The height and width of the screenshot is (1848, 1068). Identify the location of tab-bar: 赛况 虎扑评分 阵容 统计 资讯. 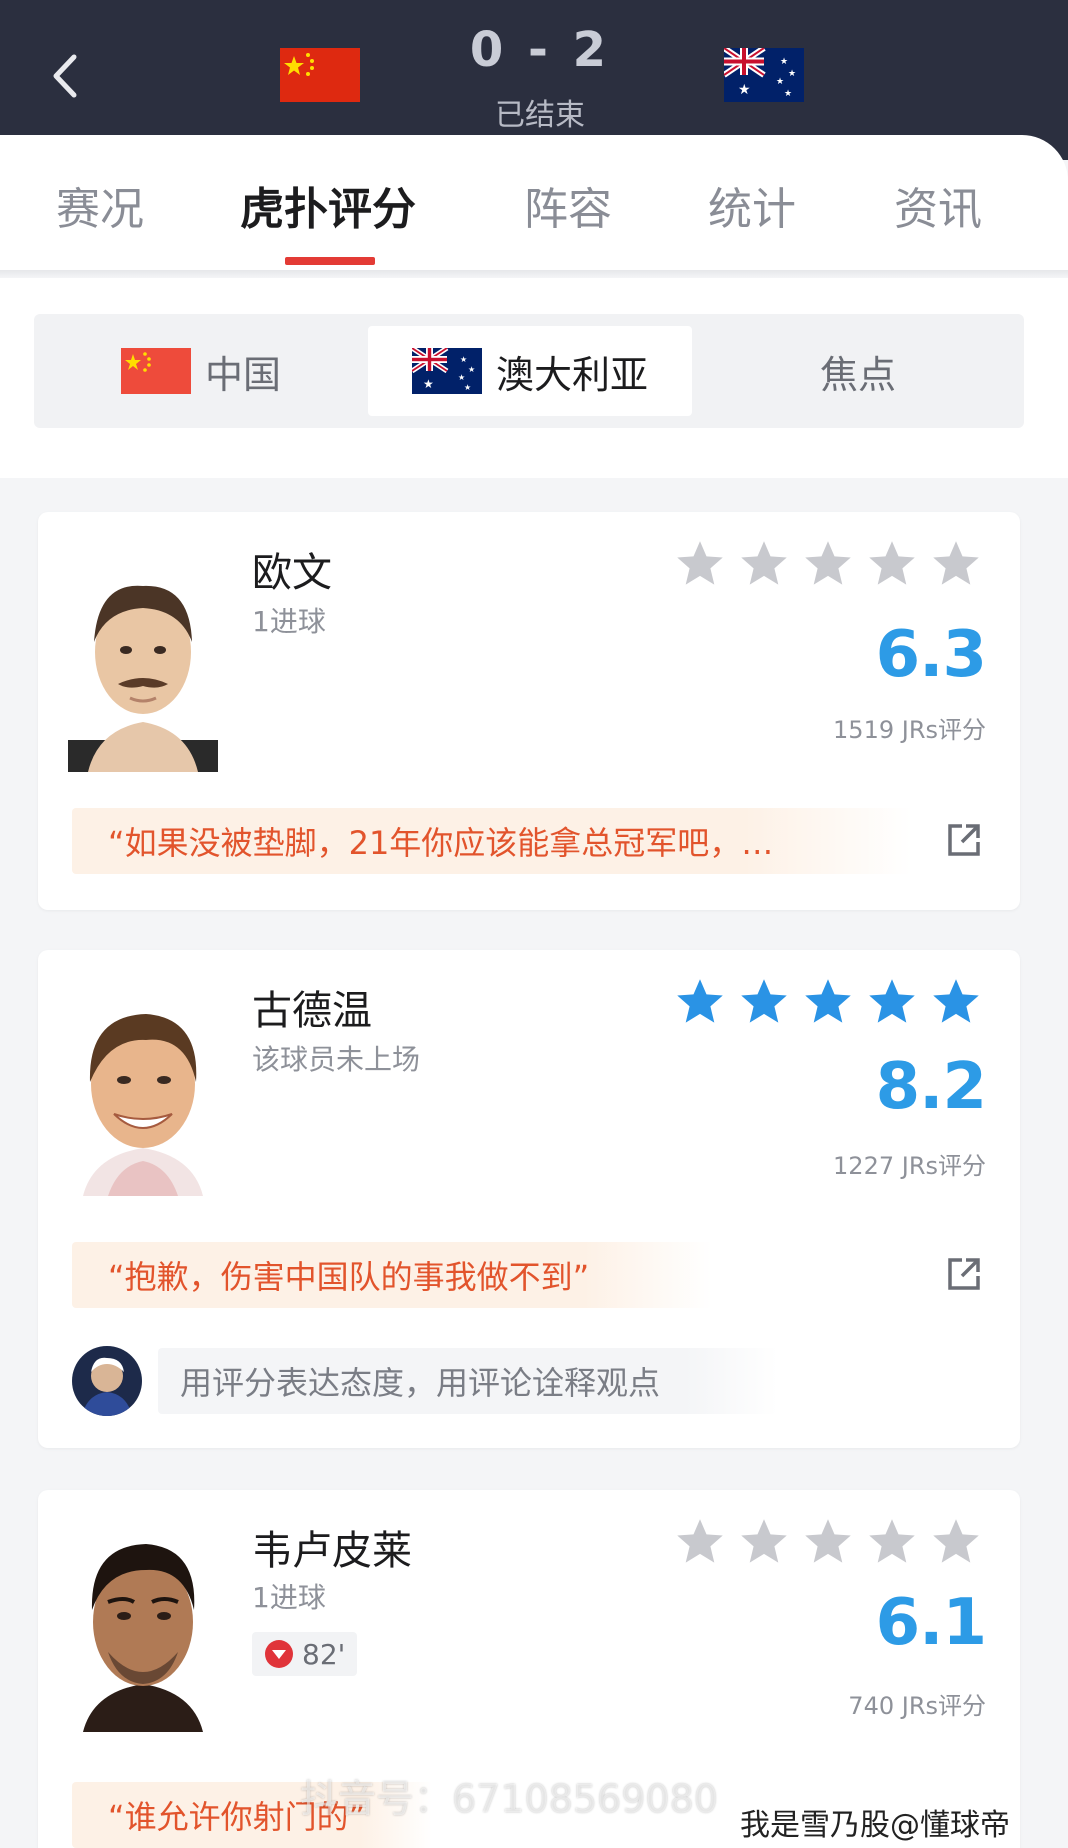
(534, 202).